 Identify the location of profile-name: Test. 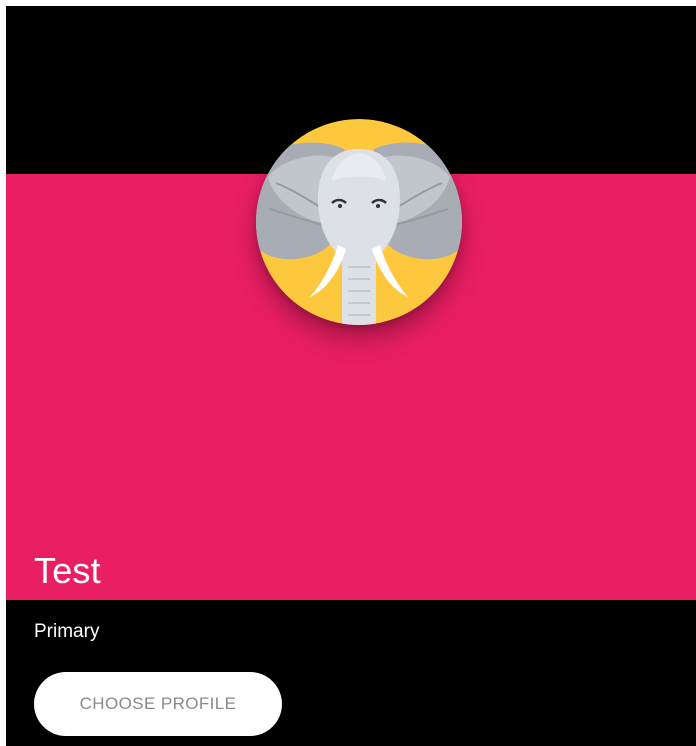
(67, 570).